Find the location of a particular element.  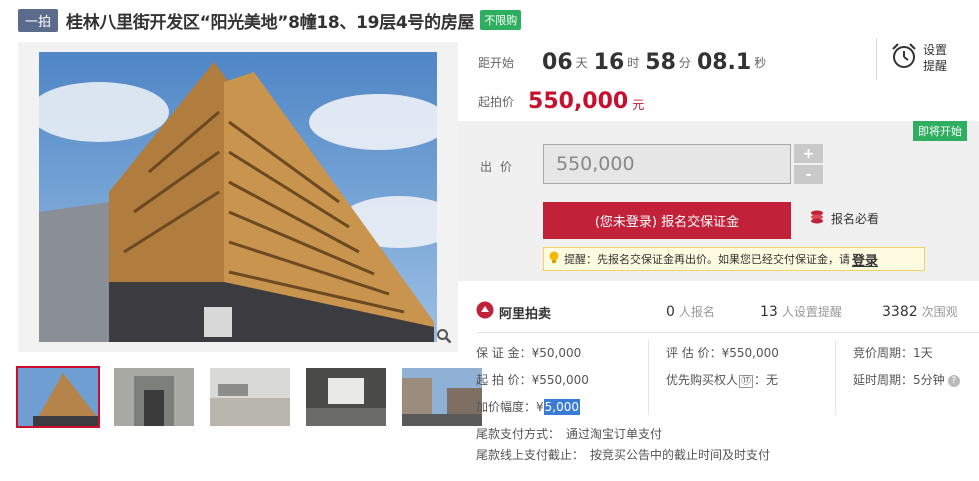

payment-deadline-label: 尾款线上支付截止： is located at coordinates (530, 455).